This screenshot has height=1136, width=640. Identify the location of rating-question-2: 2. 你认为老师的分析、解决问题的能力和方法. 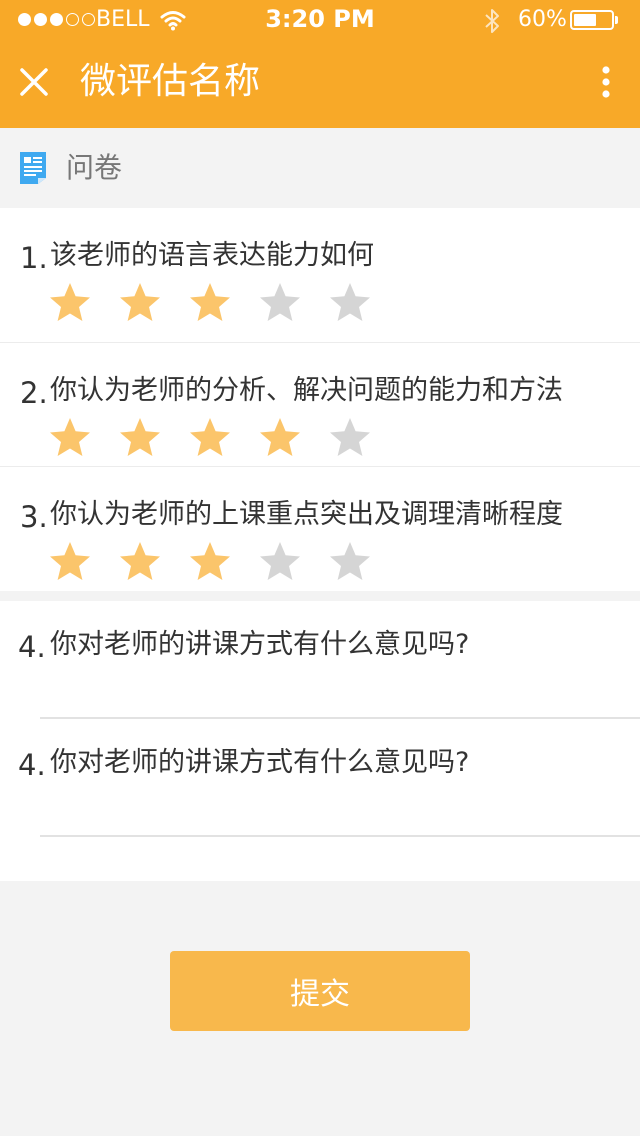
(320, 404).